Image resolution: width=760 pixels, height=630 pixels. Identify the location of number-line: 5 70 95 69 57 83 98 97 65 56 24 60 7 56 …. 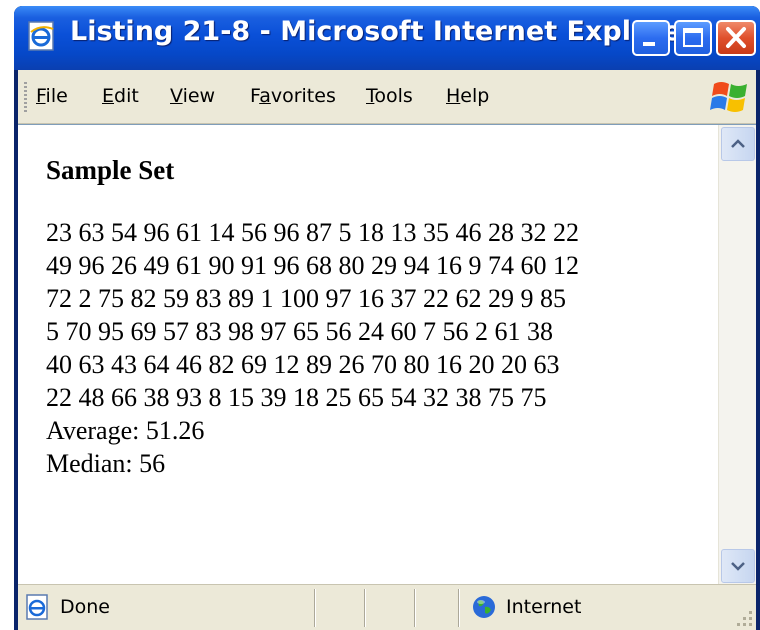
(299, 331).